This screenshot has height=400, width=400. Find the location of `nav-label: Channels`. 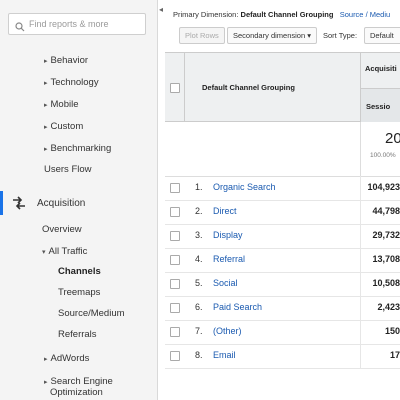

nav-label: Channels is located at coordinates (79, 271).